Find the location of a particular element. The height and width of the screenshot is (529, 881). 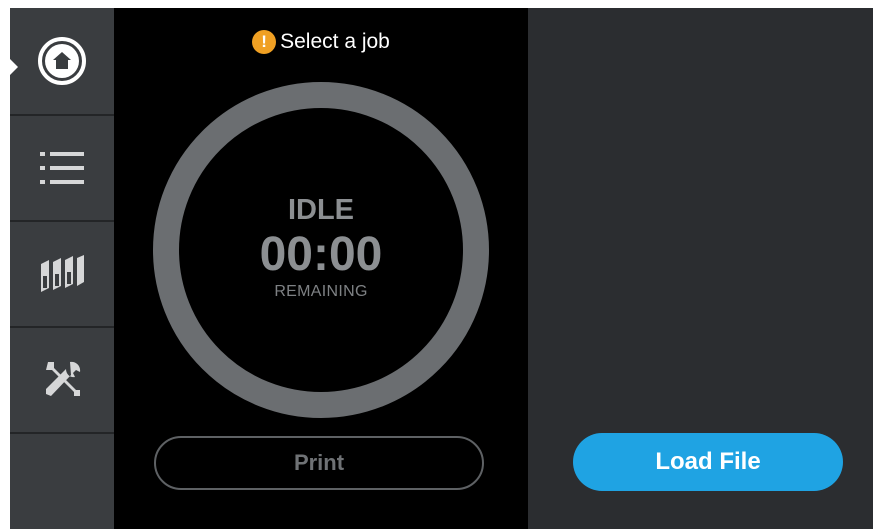

load-file-button: Load File is located at coordinates (708, 462).